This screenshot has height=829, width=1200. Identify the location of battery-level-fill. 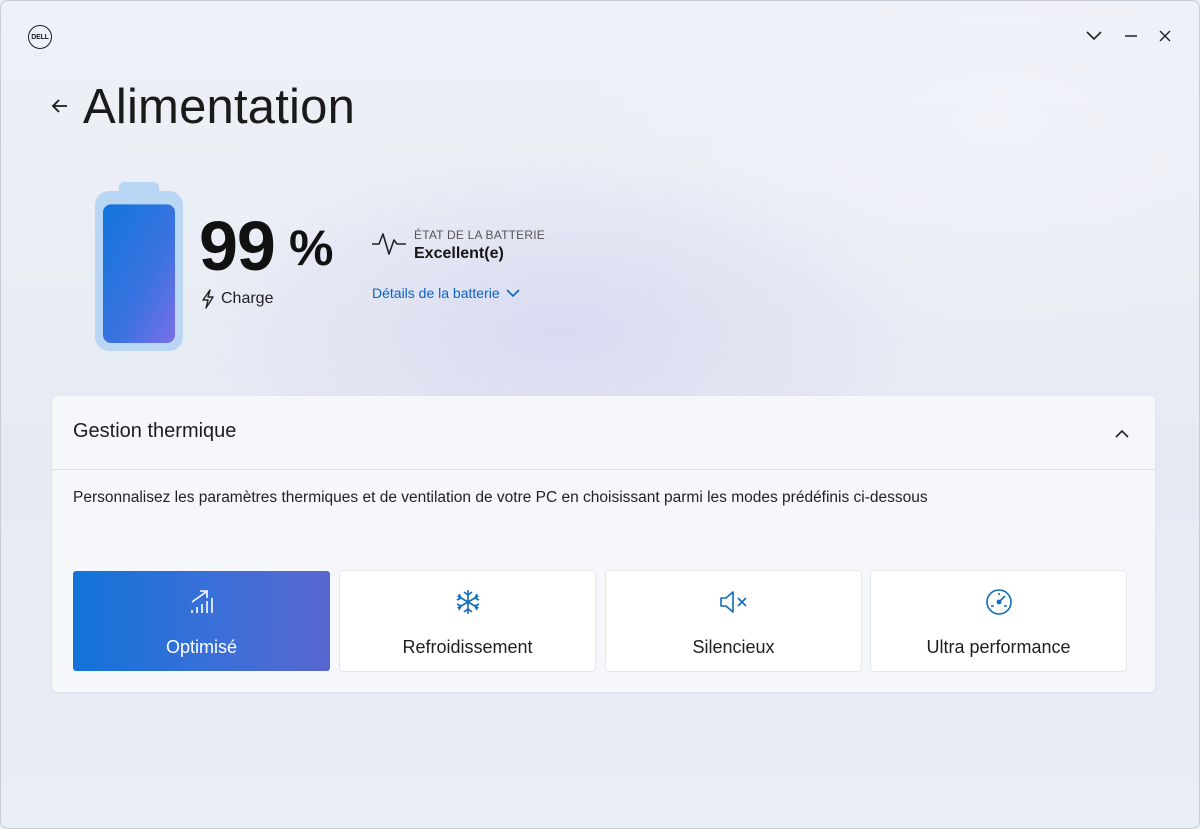
(139, 273).